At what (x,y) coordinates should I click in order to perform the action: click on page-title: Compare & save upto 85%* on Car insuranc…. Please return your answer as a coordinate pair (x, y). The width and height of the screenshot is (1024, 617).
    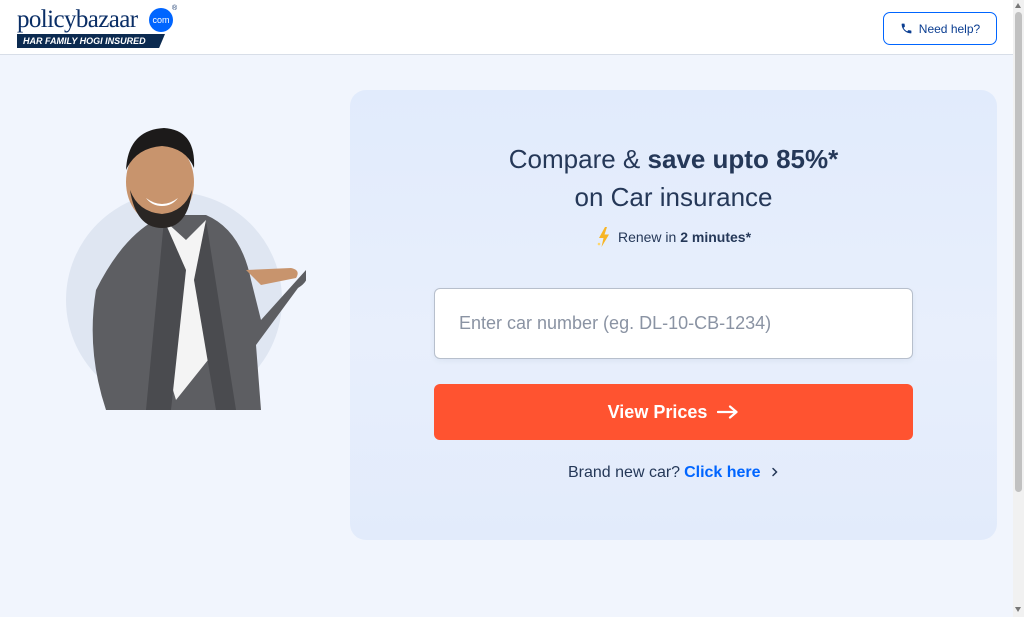
    Looking at the image, I should click on (673, 178).